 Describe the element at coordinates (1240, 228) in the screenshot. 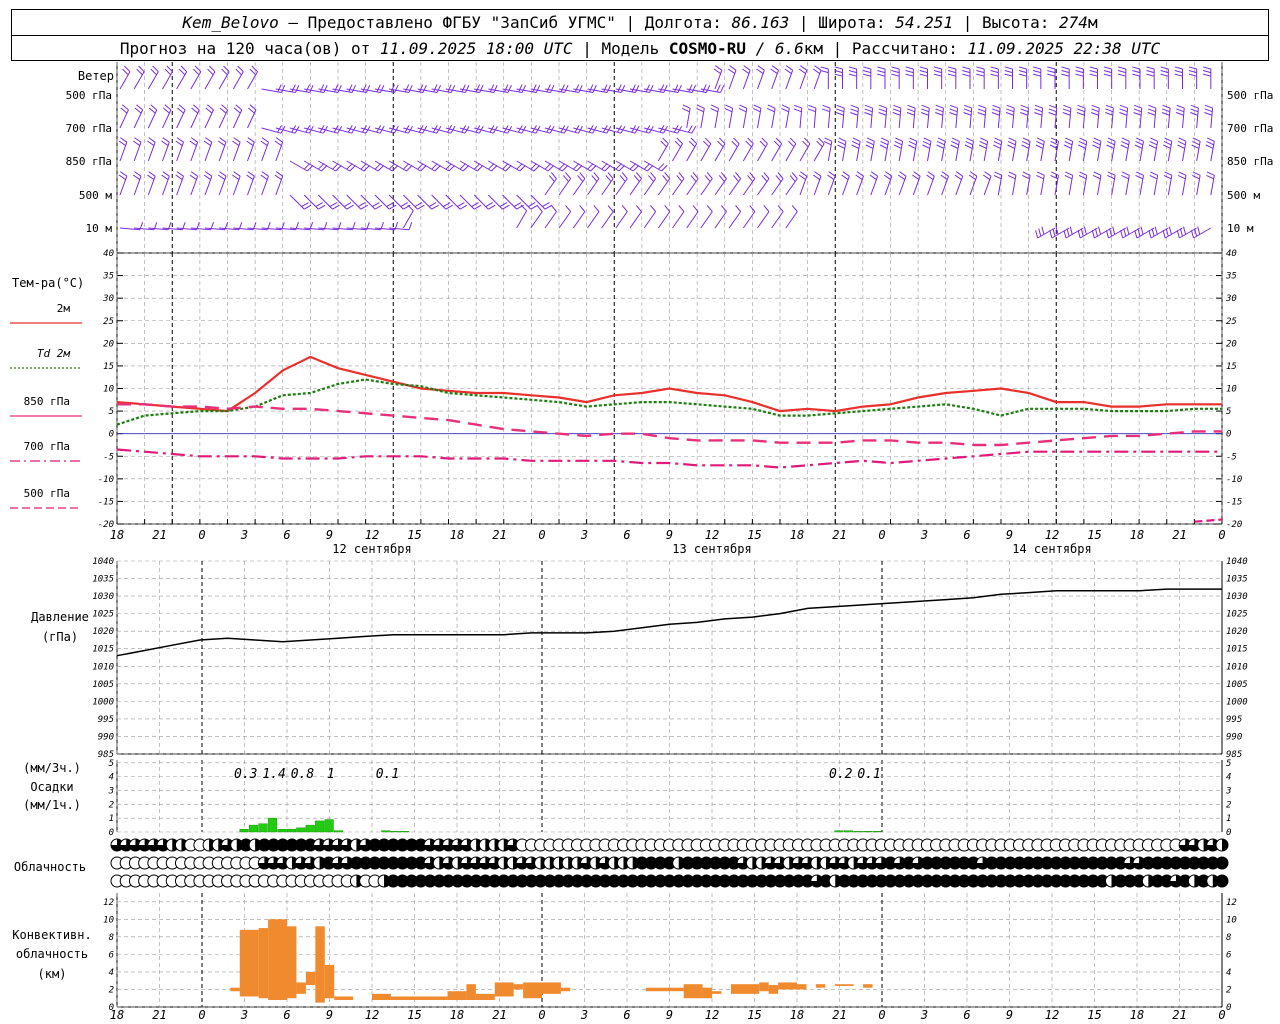

I see `wind-level-label-right: 10 м` at that location.